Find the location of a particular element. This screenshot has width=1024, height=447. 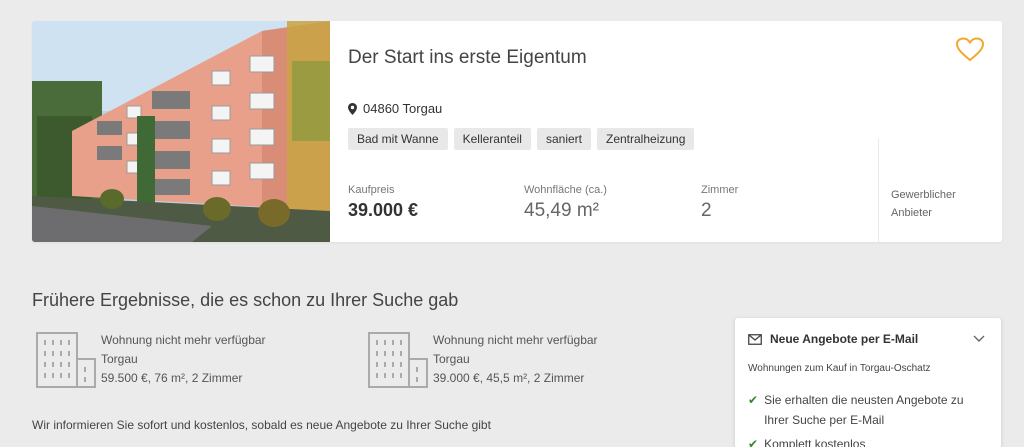

building-photo-image is located at coordinates (181, 131).